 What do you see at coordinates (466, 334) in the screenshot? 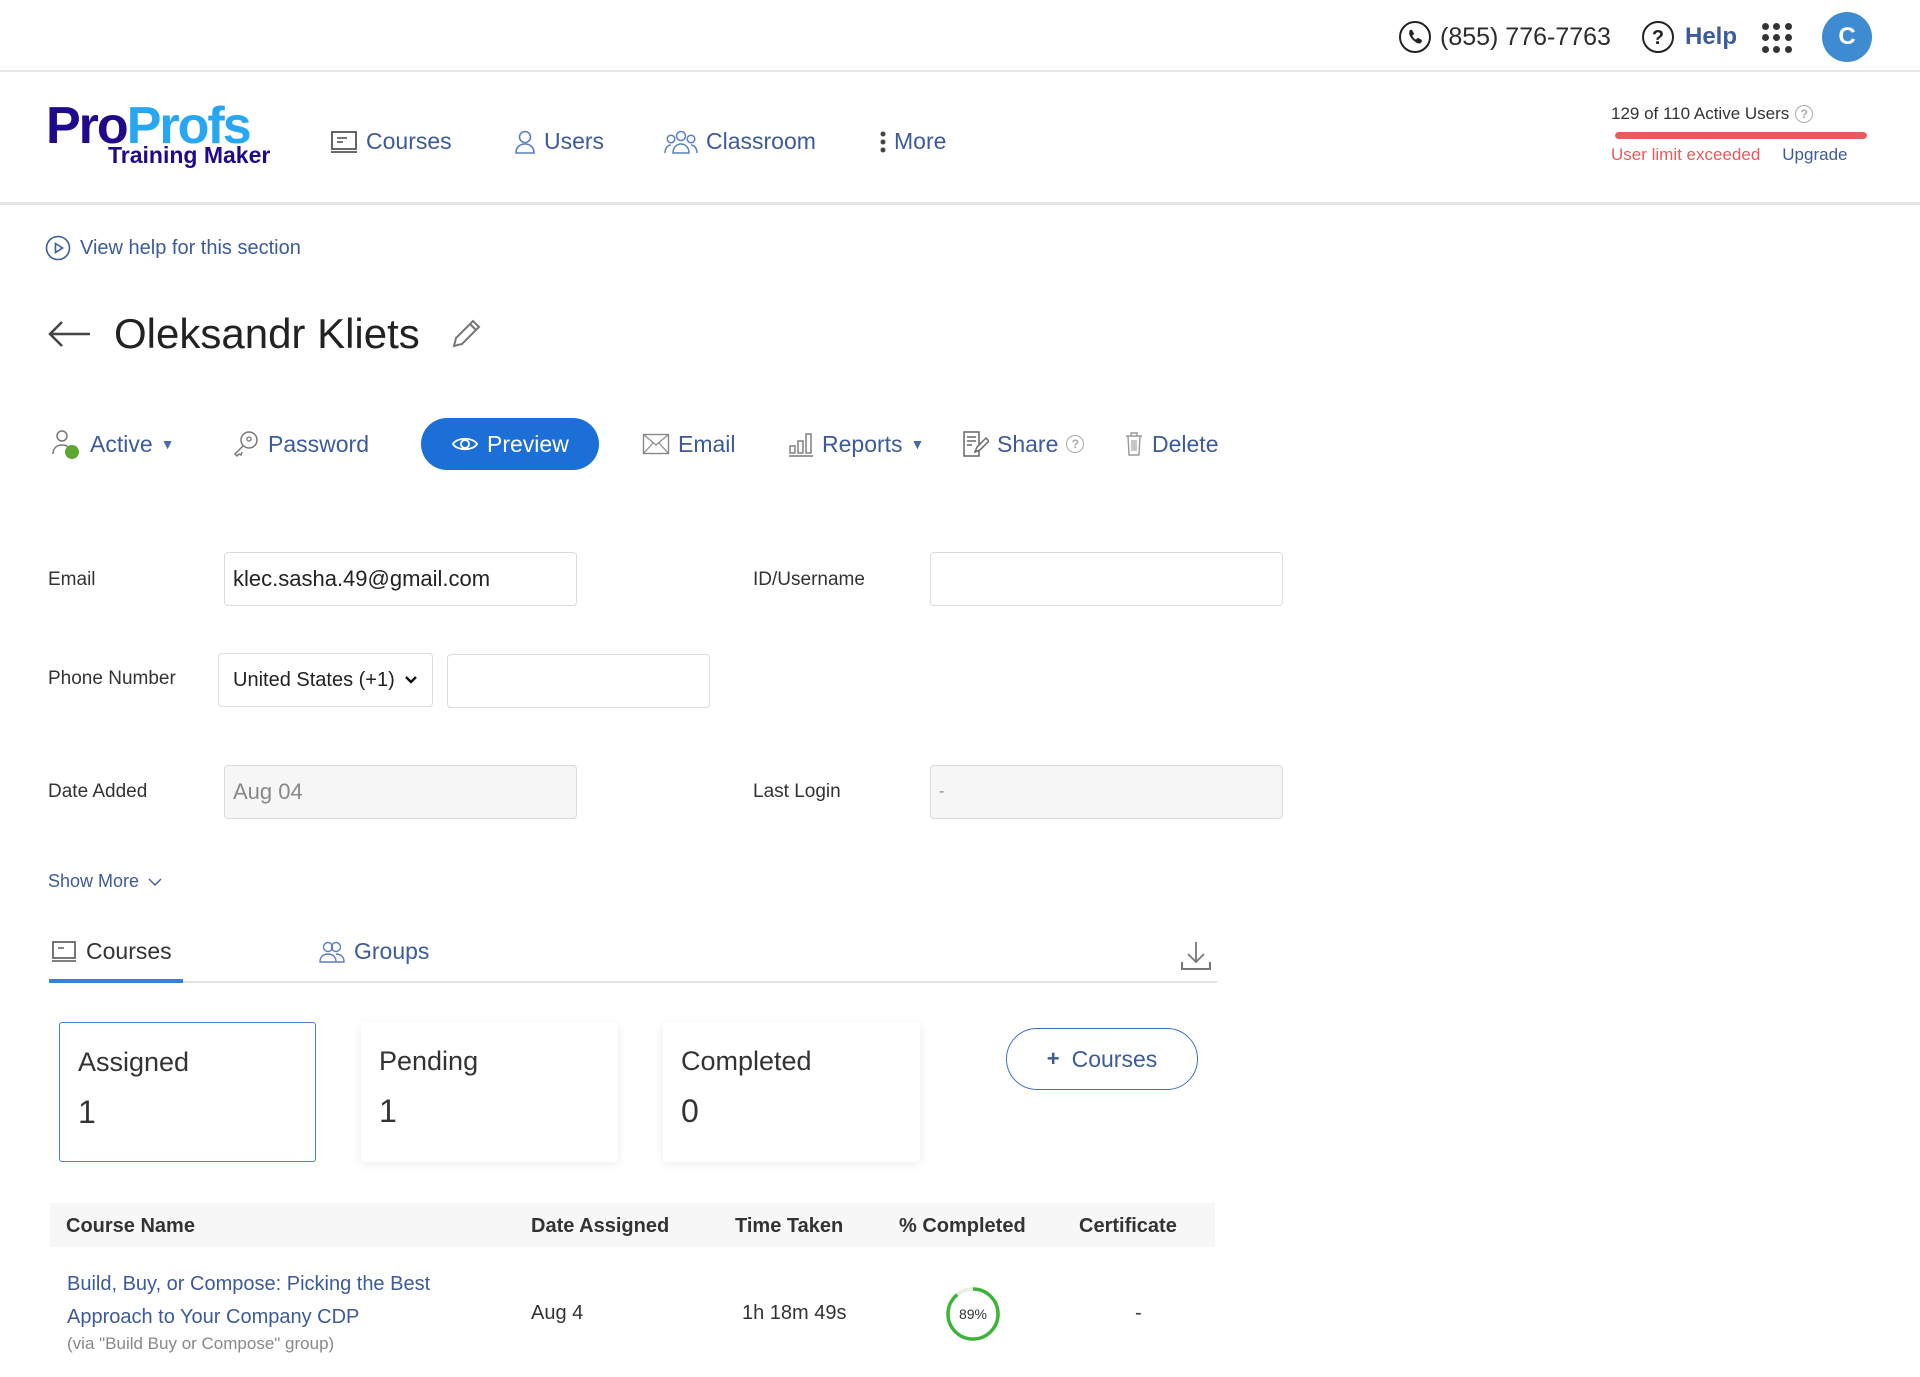
I see `pencil-icon` at bounding box center [466, 334].